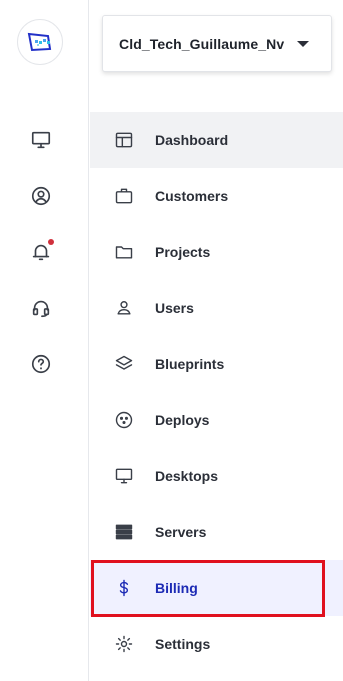 Image resolution: width=343 pixels, height=681 pixels. I want to click on user-icon, so click(124, 308).